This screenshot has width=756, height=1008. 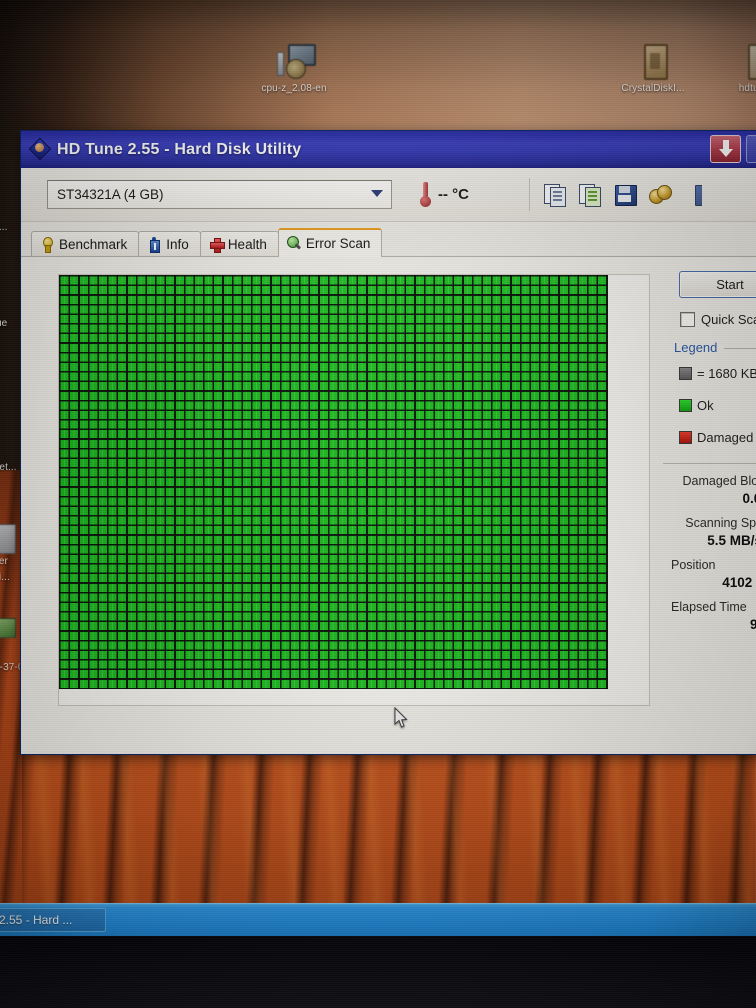 I want to click on hdtune-app-icon, so click(x=40, y=149).